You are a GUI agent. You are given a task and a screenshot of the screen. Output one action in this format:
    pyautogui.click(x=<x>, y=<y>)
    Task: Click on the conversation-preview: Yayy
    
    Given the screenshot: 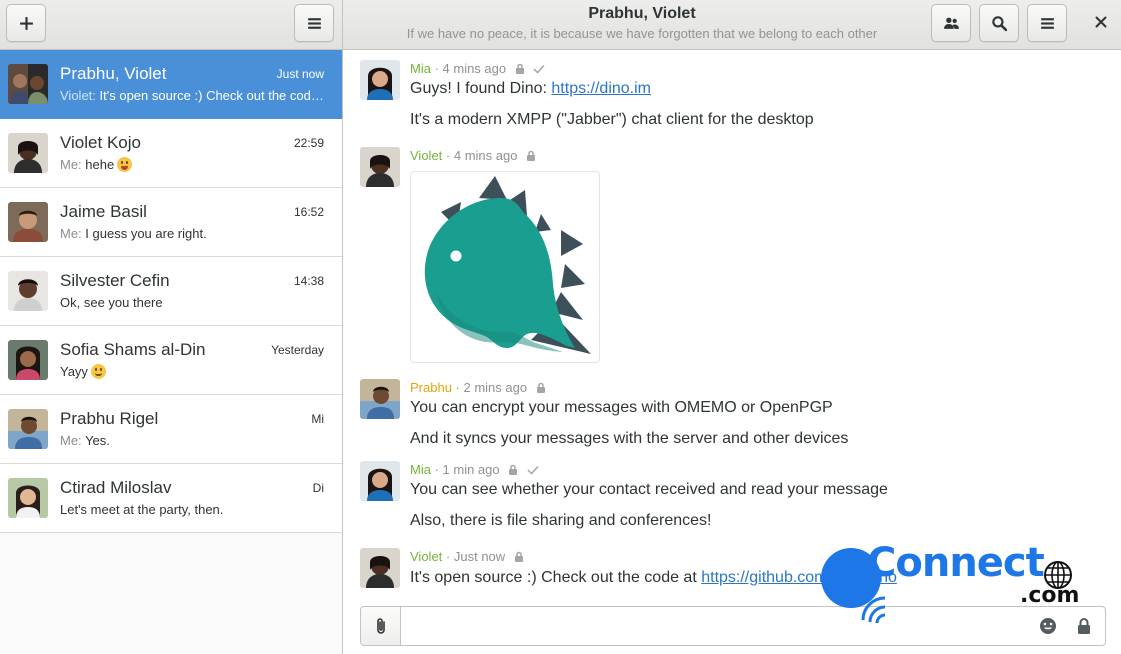 What is the action you would take?
    pyautogui.click(x=193, y=371)
    